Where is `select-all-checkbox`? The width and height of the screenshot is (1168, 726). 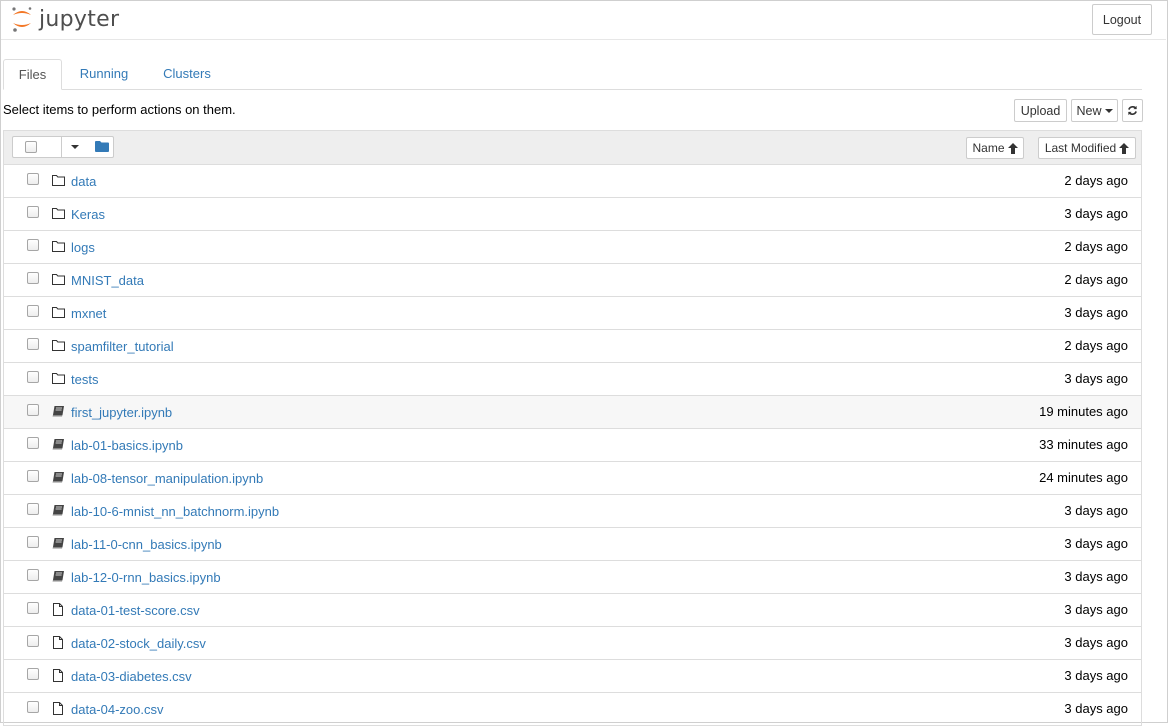 select-all-checkbox is located at coordinates (31, 147).